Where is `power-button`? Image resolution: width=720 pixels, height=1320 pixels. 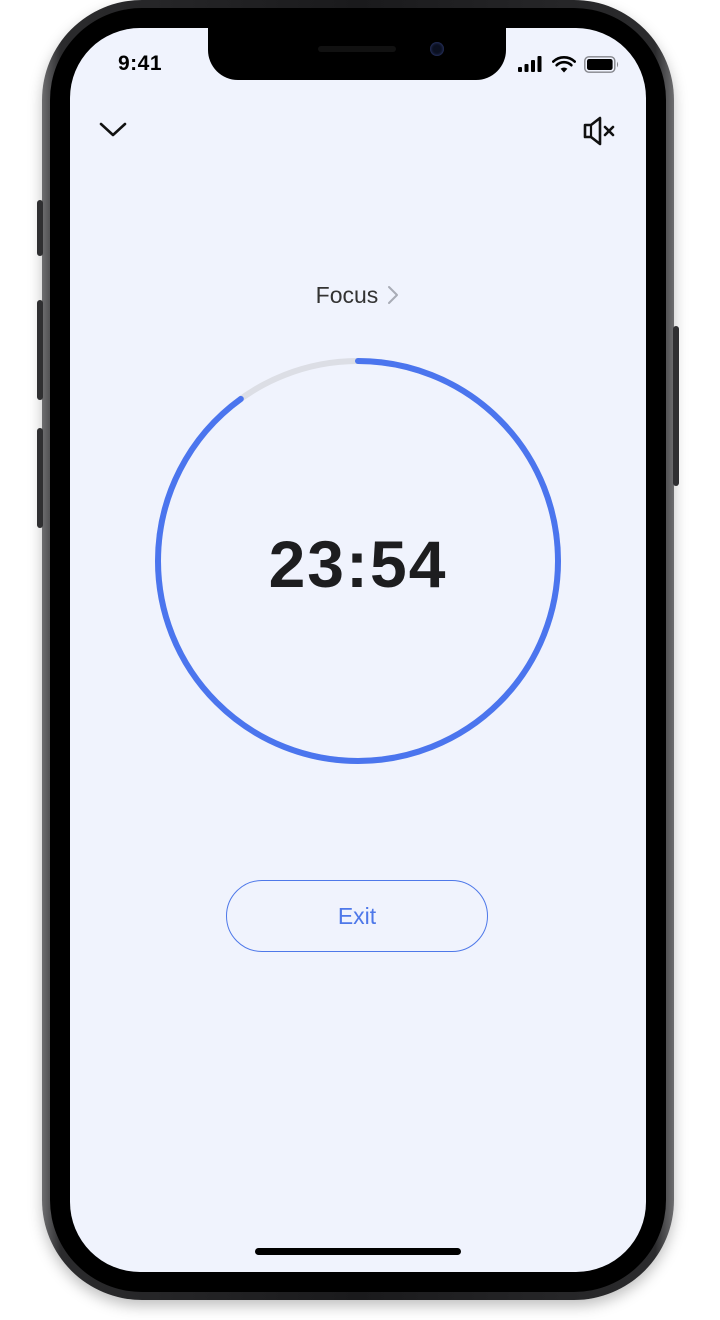 power-button is located at coordinates (676, 406).